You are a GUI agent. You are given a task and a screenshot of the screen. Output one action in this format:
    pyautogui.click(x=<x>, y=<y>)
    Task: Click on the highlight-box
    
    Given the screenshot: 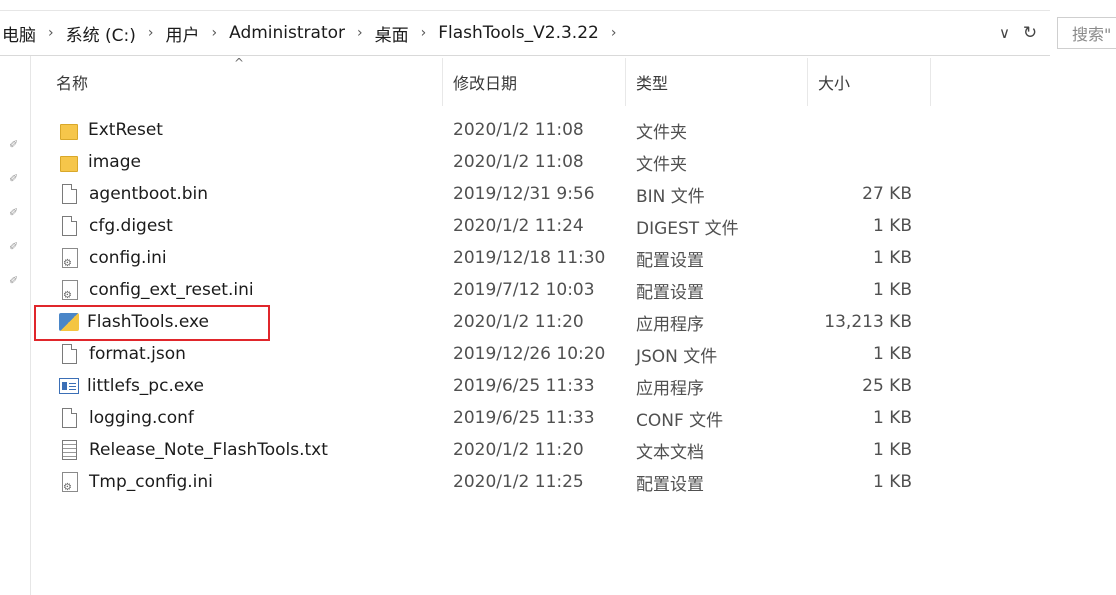 What is the action you would take?
    pyautogui.click(x=152, y=323)
    